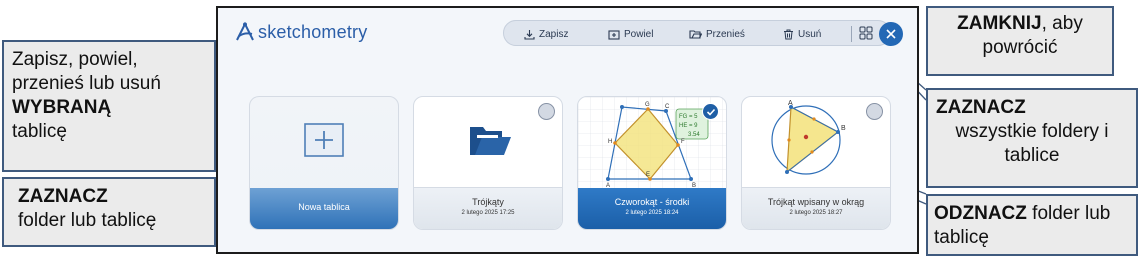 This screenshot has height=262, width=1140. Describe the element at coordinates (683, 142) in the screenshot. I see `preview-label: F` at that location.